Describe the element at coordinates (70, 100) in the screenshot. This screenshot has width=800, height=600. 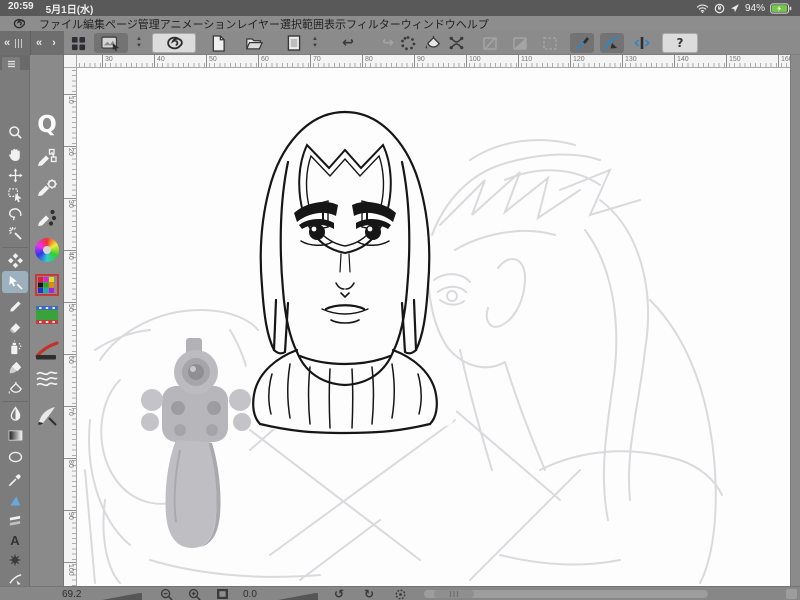
I see `ruler-label: 10` at that location.